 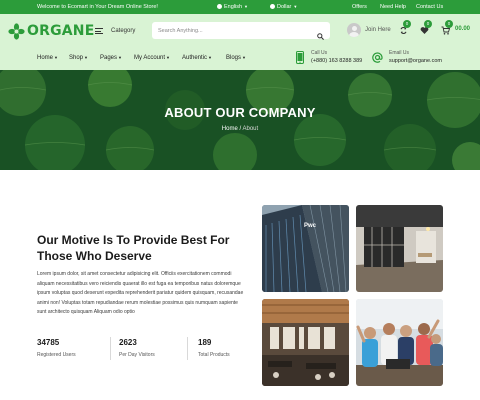 I want to click on page-title: ABOUT OUR COMPANY, so click(x=240, y=112).